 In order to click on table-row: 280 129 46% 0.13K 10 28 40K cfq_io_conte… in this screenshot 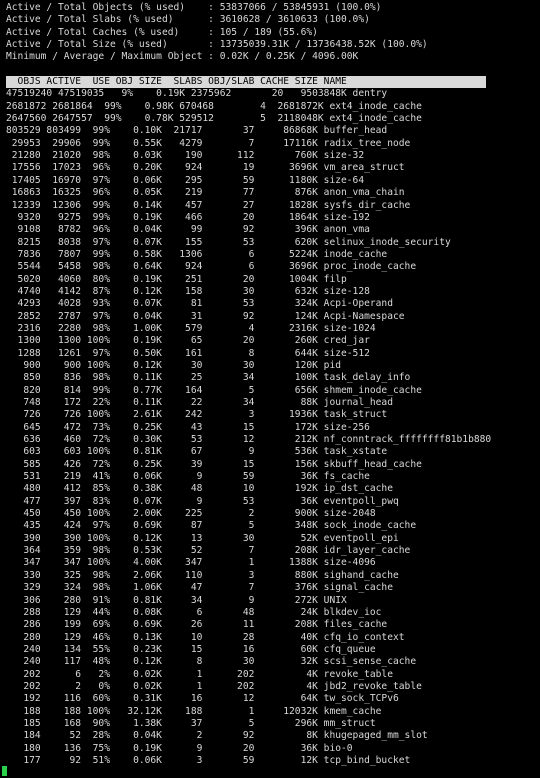, I will do `click(205, 637)`.